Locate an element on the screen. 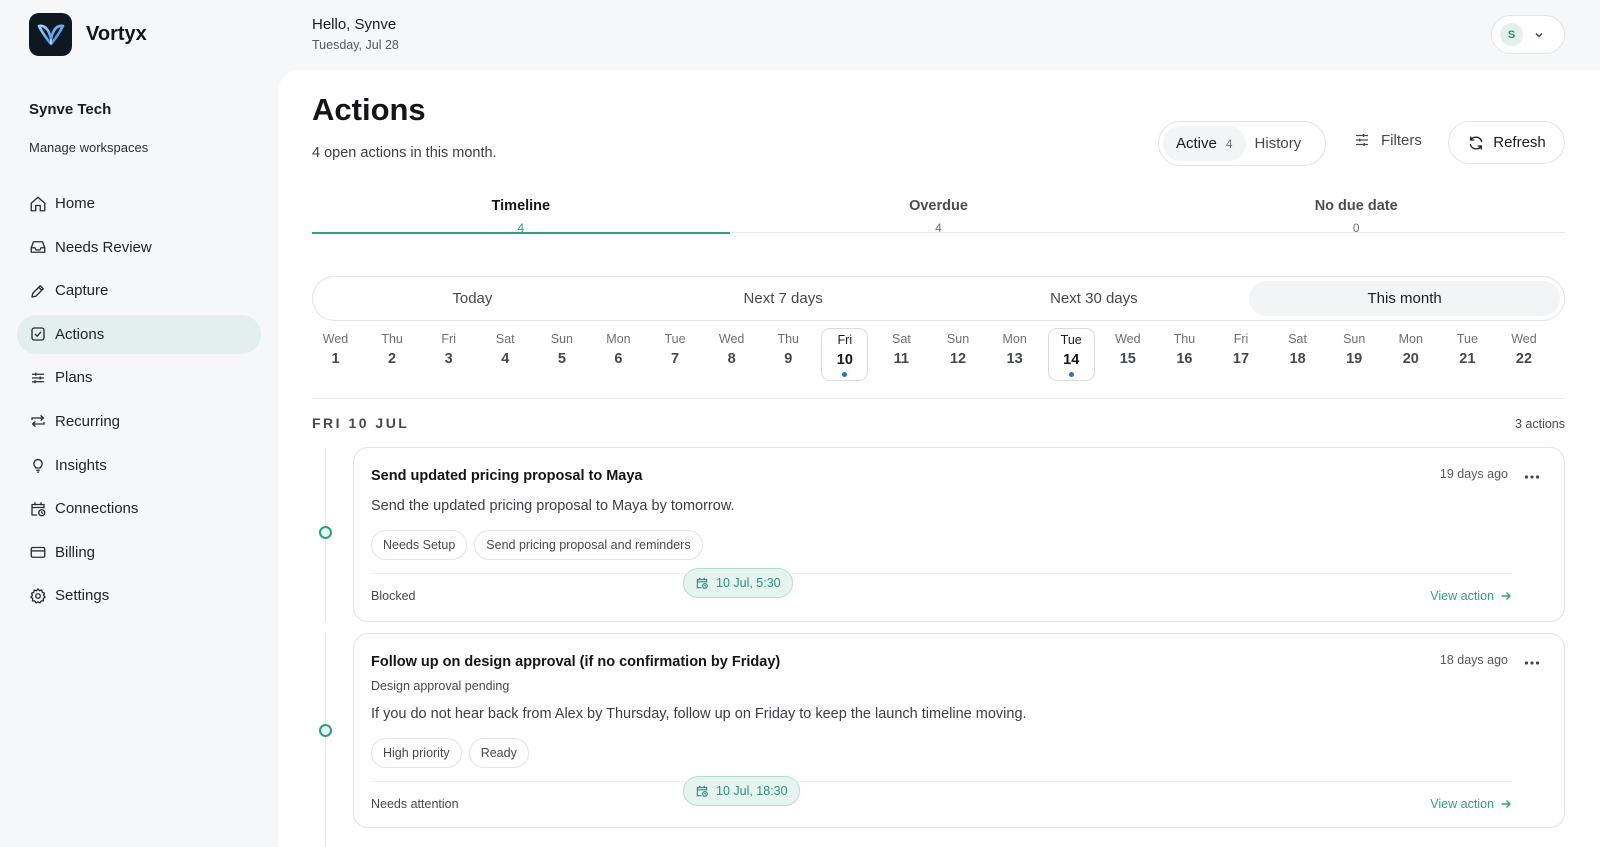 This screenshot has width=1600, height=847. tab-overdue: Overdue 4 is located at coordinates (939, 216).